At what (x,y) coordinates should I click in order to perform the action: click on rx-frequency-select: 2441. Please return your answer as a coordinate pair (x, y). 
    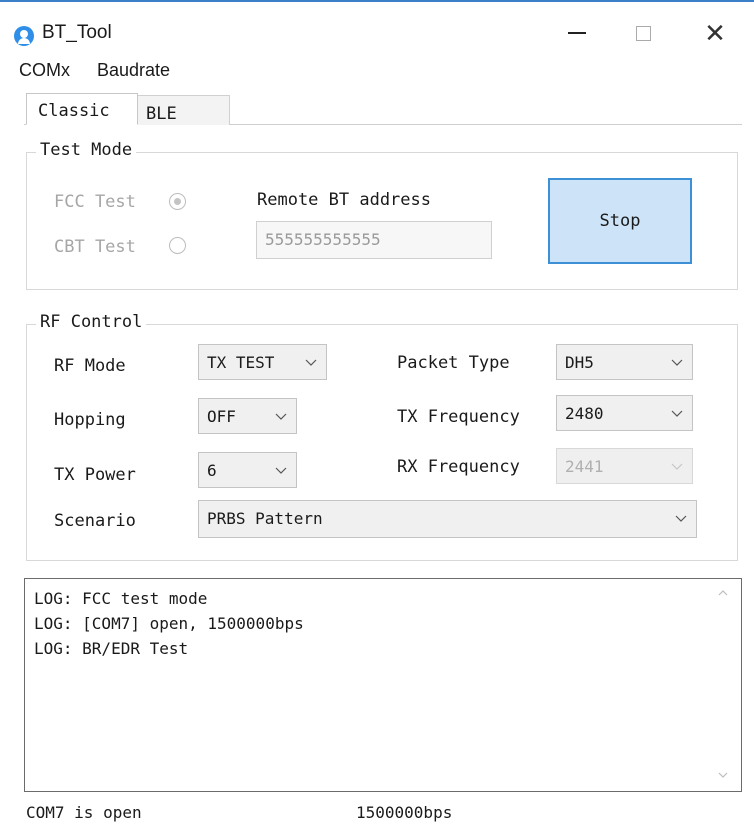
    Looking at the image, I should click on (624, 466).